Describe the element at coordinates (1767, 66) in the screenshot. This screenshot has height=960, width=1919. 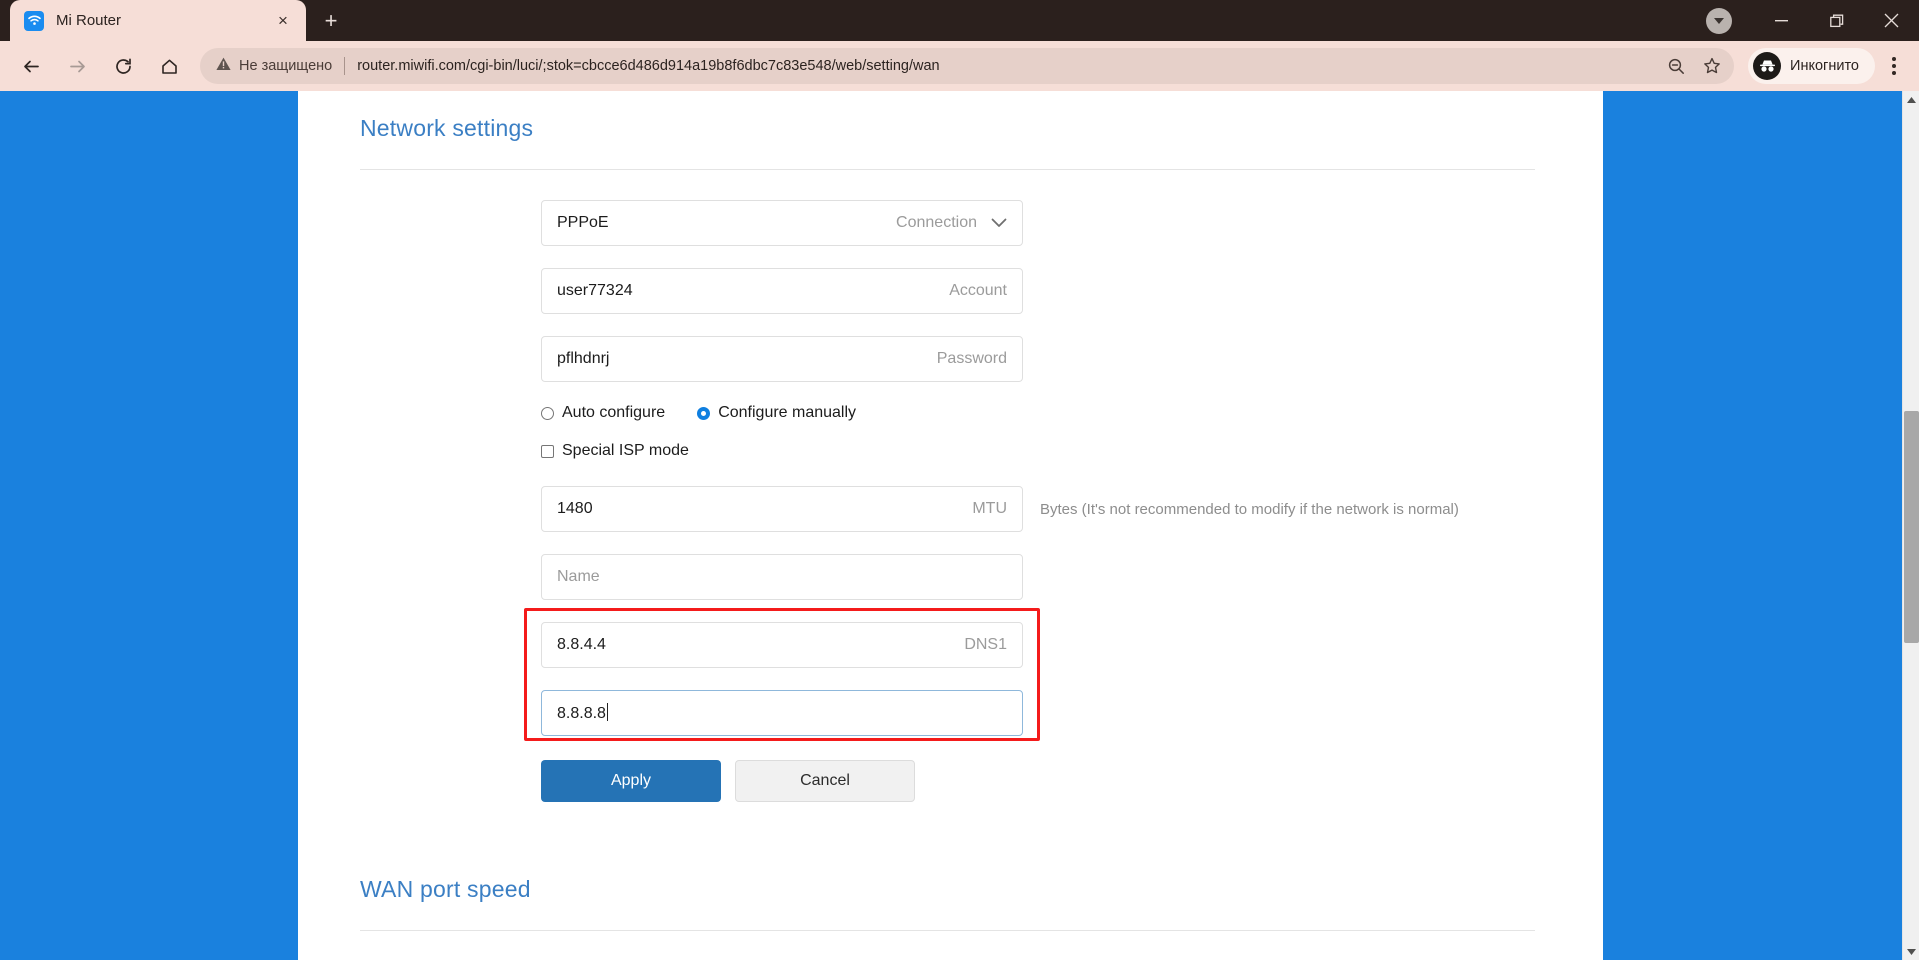
I see `incognito-icon` at that location.